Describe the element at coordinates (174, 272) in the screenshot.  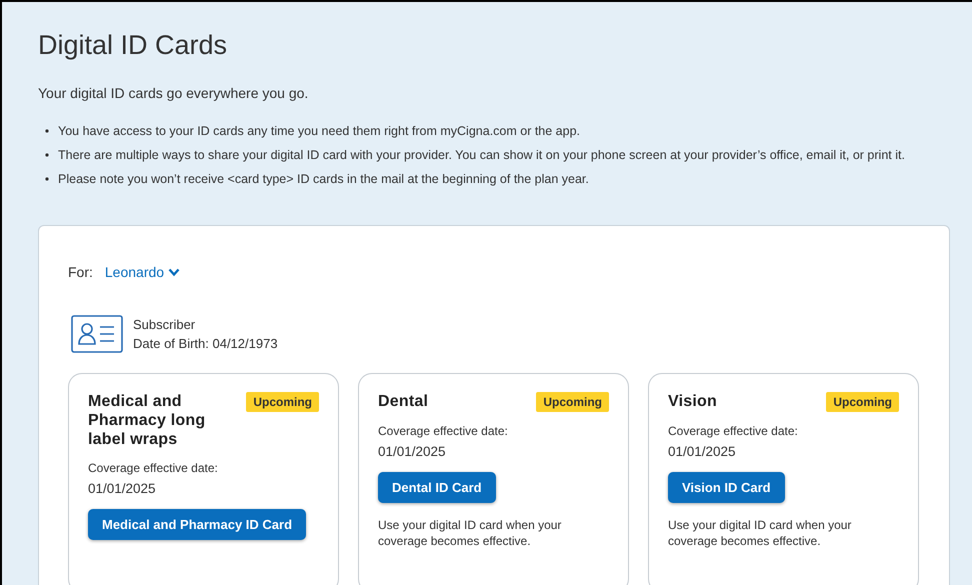
I see `chevron-down-icon` at that location.